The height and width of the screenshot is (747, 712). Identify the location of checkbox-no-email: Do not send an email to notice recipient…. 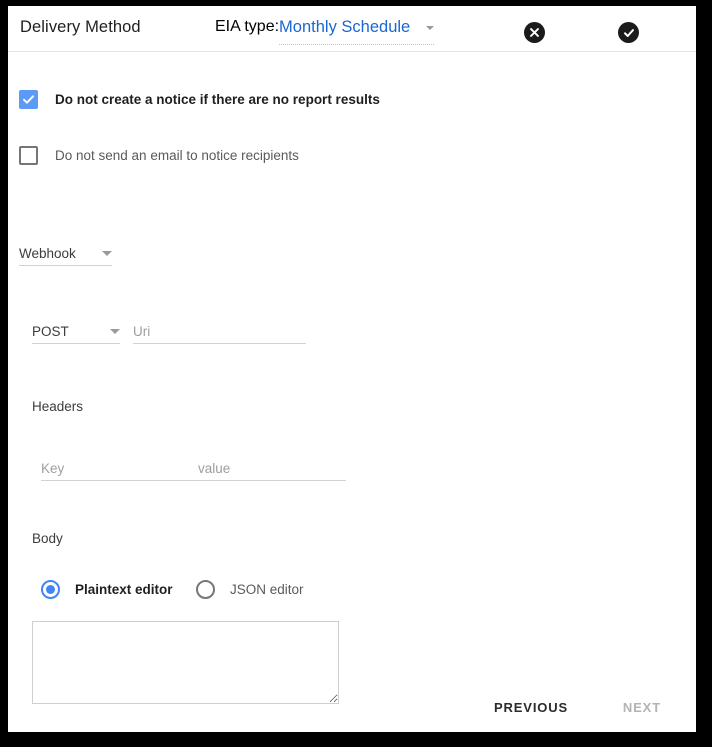
(159, 155).